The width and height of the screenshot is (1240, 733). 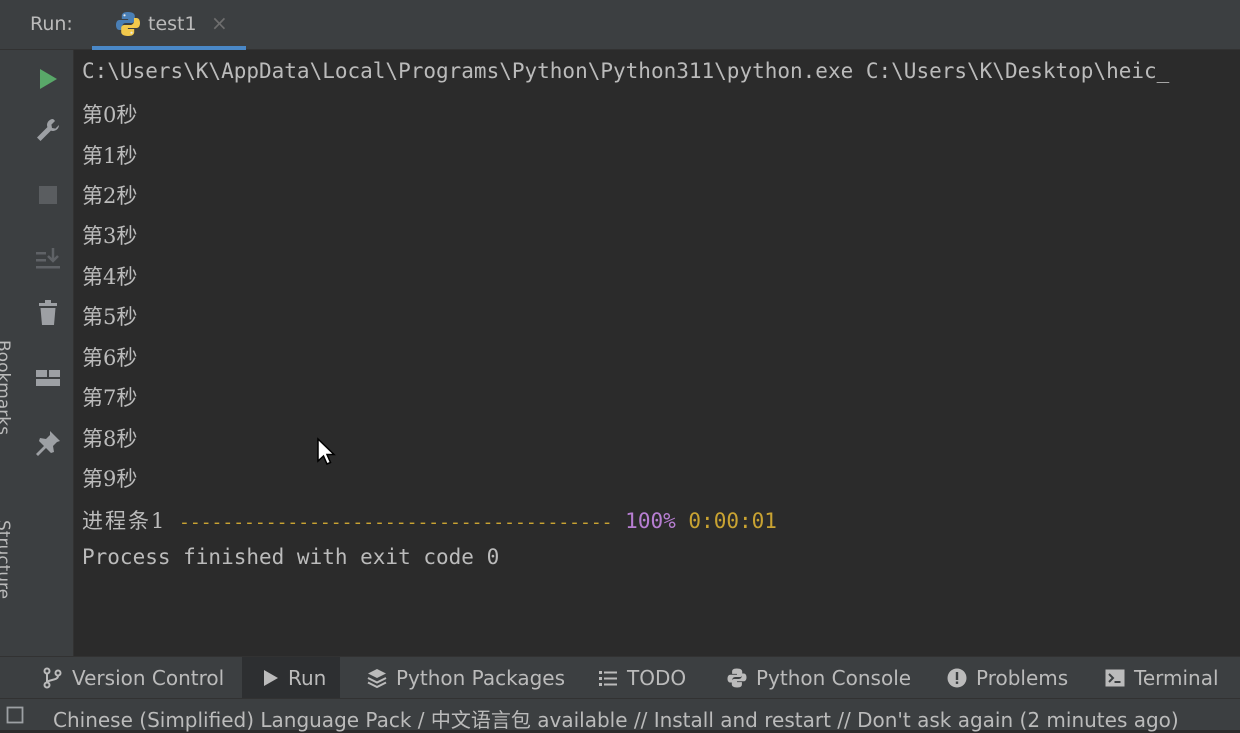 What do you see at coordinates (52, 678) in the screenshot?
I see `branch-icon` at bounding box center [52, 678].